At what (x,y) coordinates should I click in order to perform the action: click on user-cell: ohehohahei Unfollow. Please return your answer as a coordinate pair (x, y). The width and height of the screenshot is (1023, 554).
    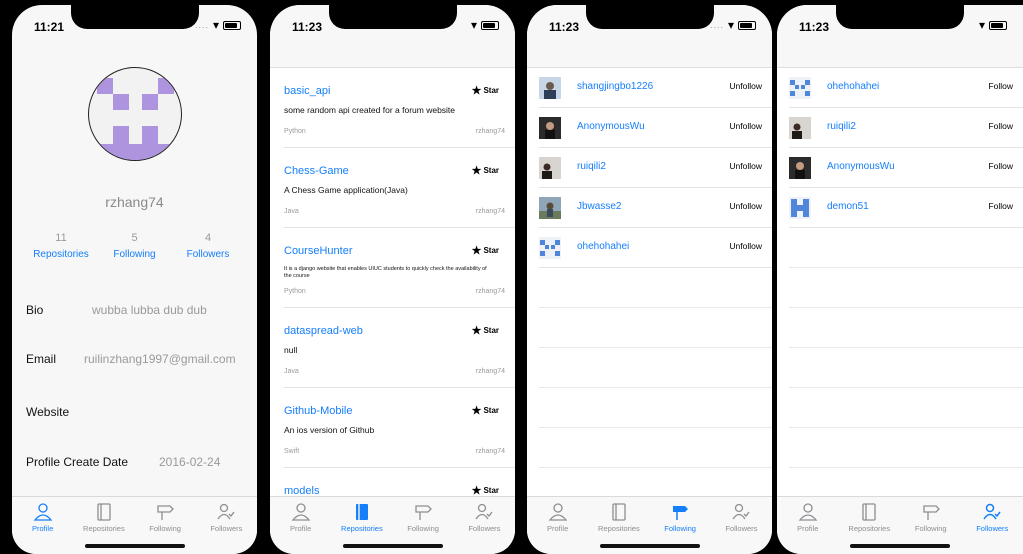
    Looking at the image, I should click on (655, 248).